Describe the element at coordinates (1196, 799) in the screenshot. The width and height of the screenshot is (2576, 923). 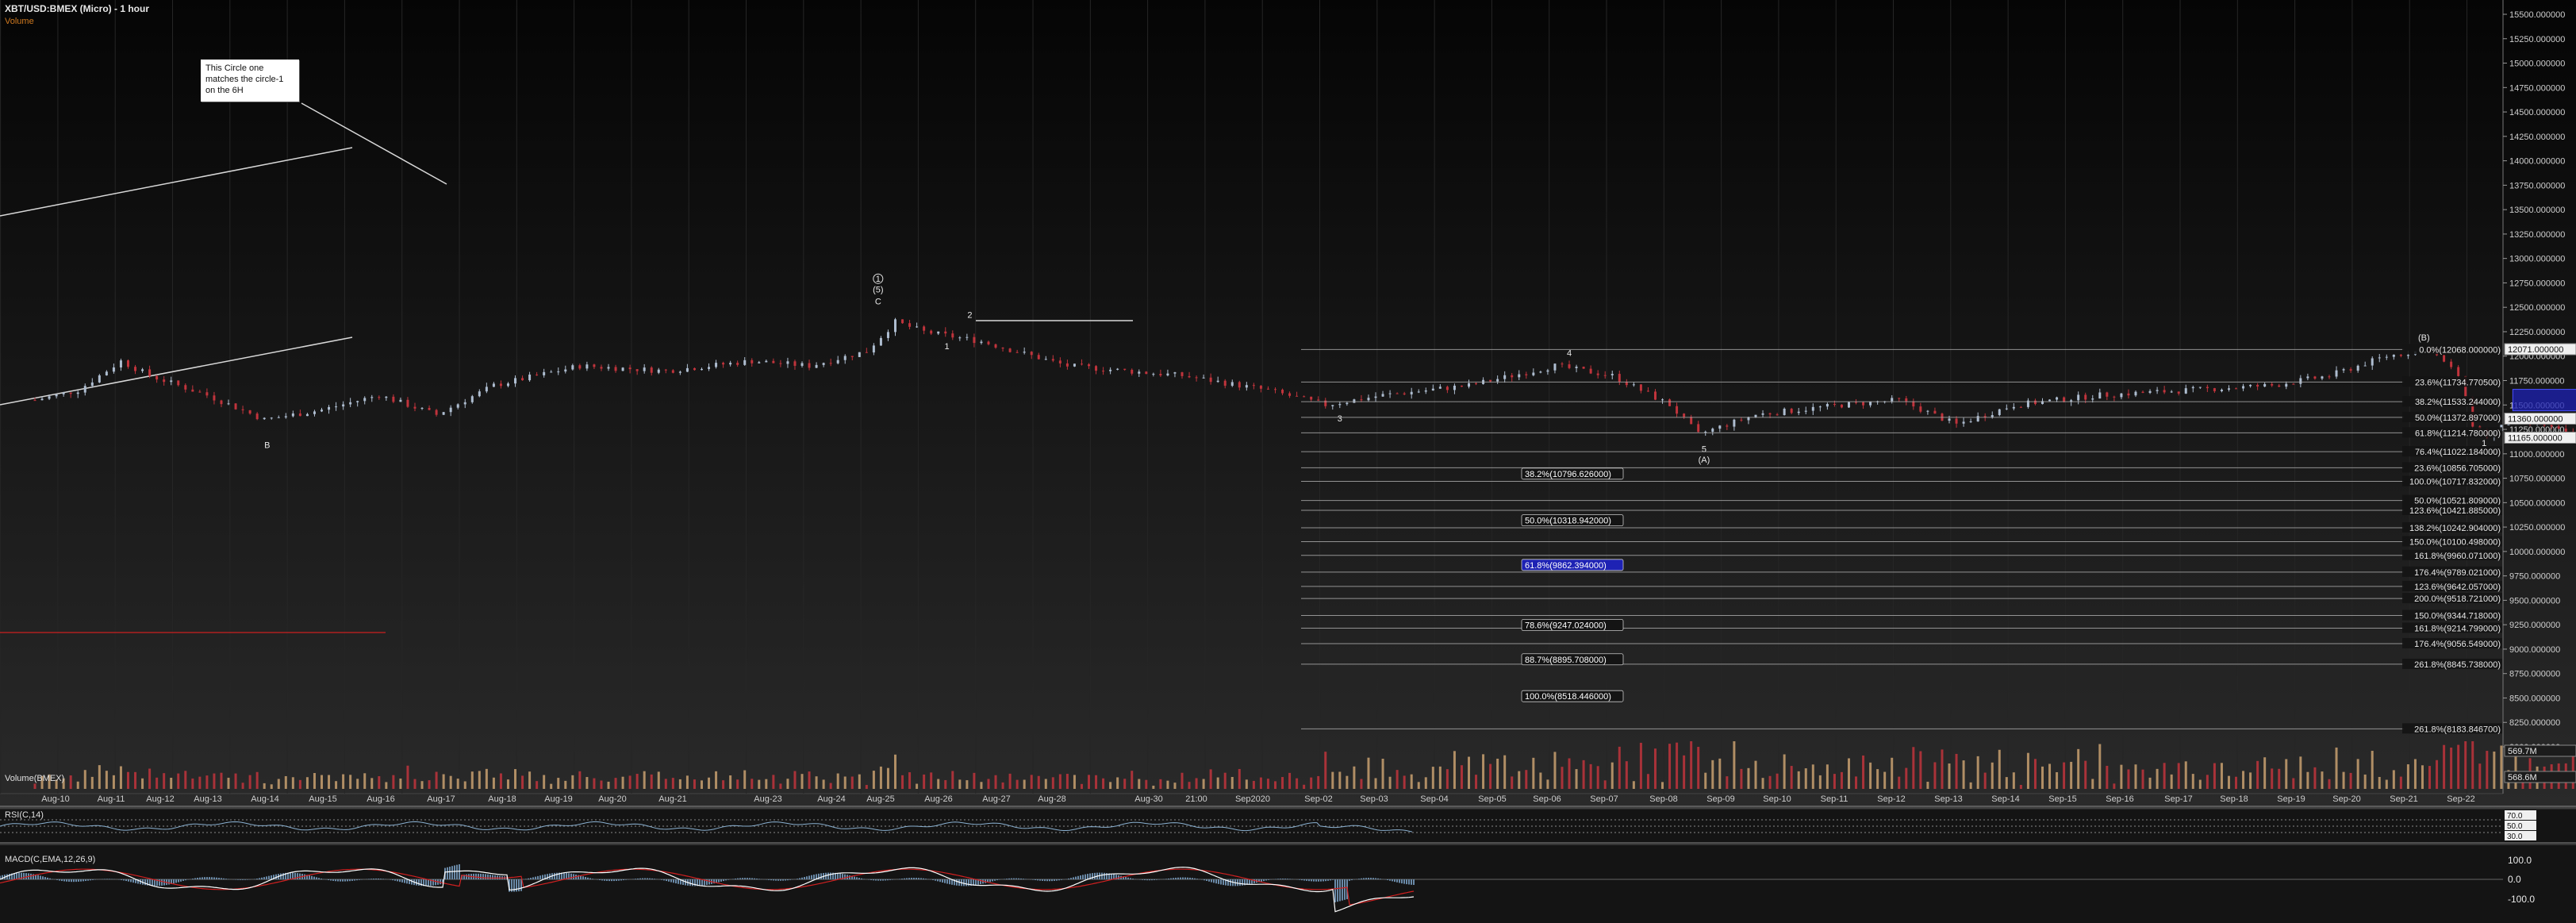
I see `x-axis-label: 21:00` at that location.